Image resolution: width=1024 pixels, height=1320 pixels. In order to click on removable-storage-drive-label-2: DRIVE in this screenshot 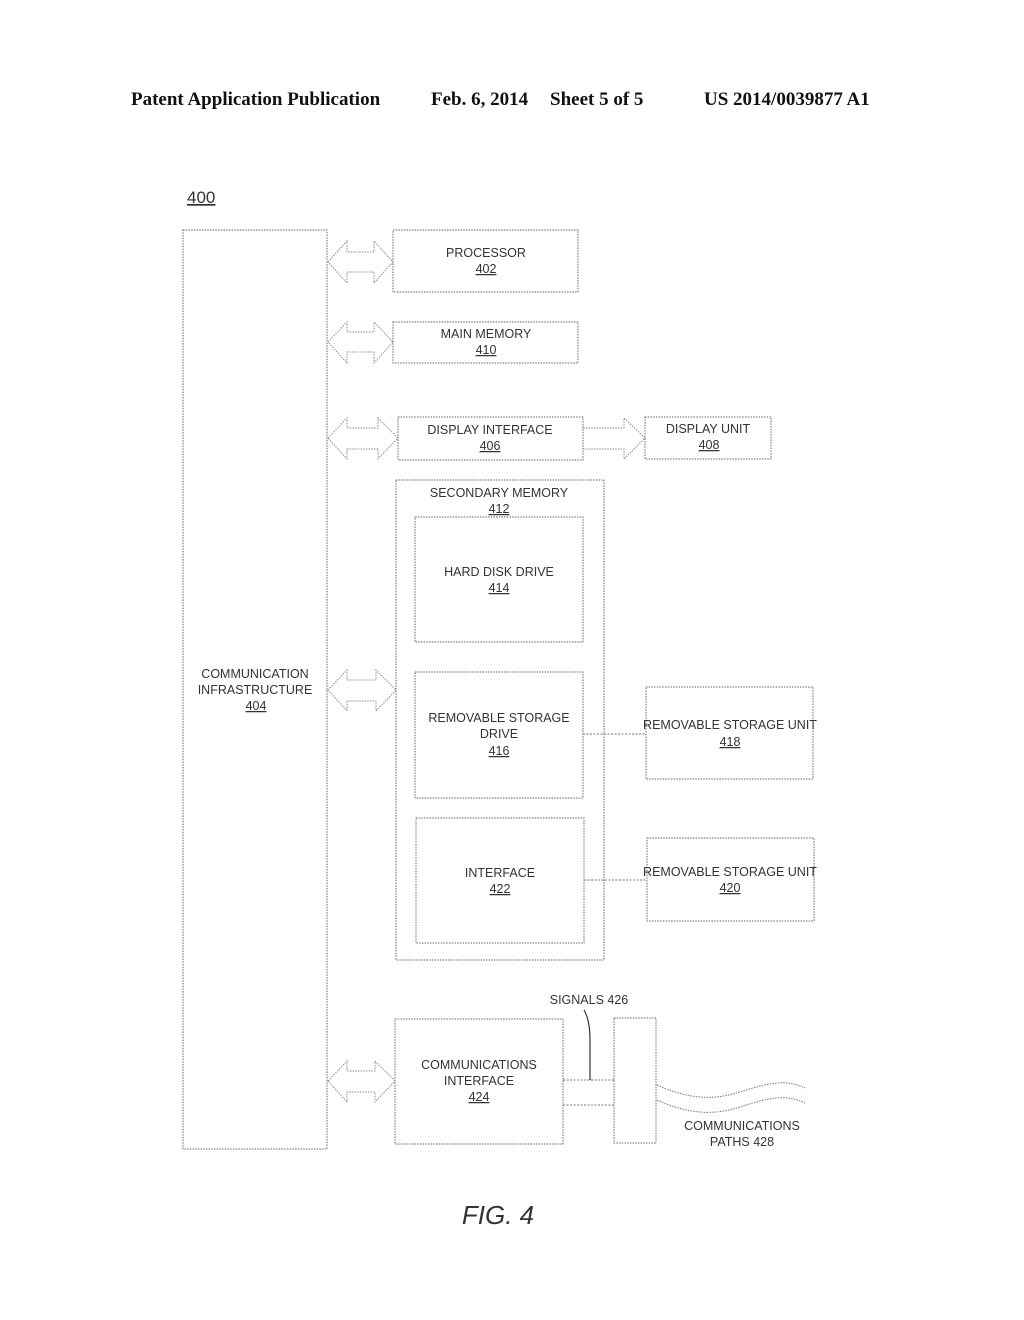, I will do `click(499, 734)`.